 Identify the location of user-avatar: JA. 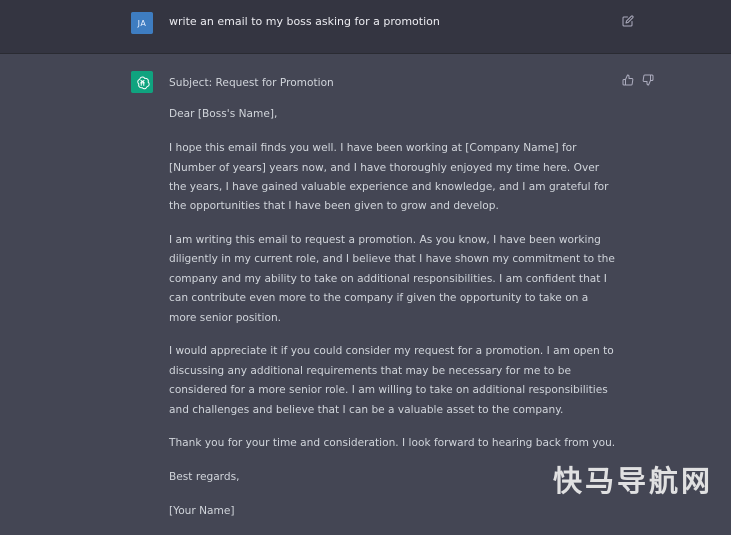
(142, 23).